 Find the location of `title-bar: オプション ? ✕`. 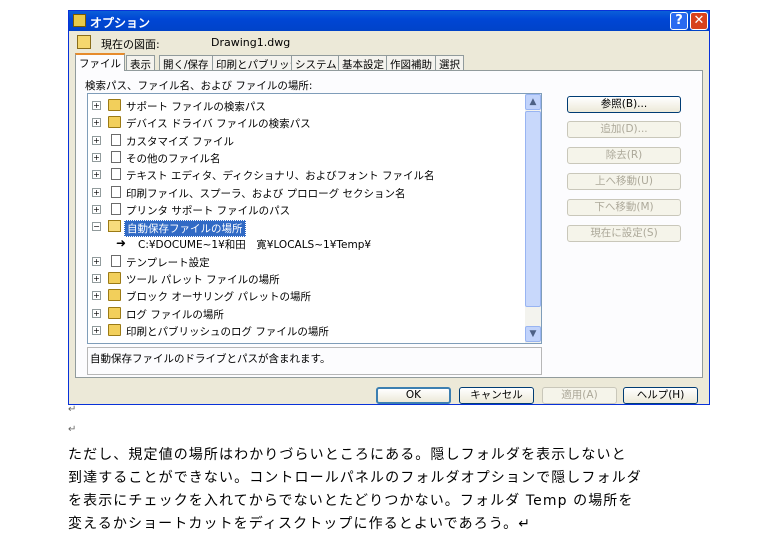

title-bar: オプション ? ✕ is located at coordinates (389, 21).